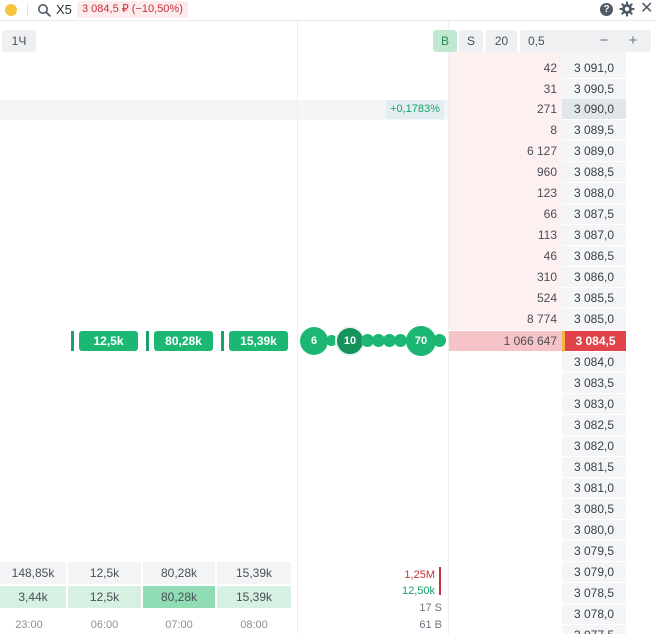 This screenshot has width=656, height=634. I want to click on ask-volume: 524, so click(503, 298).